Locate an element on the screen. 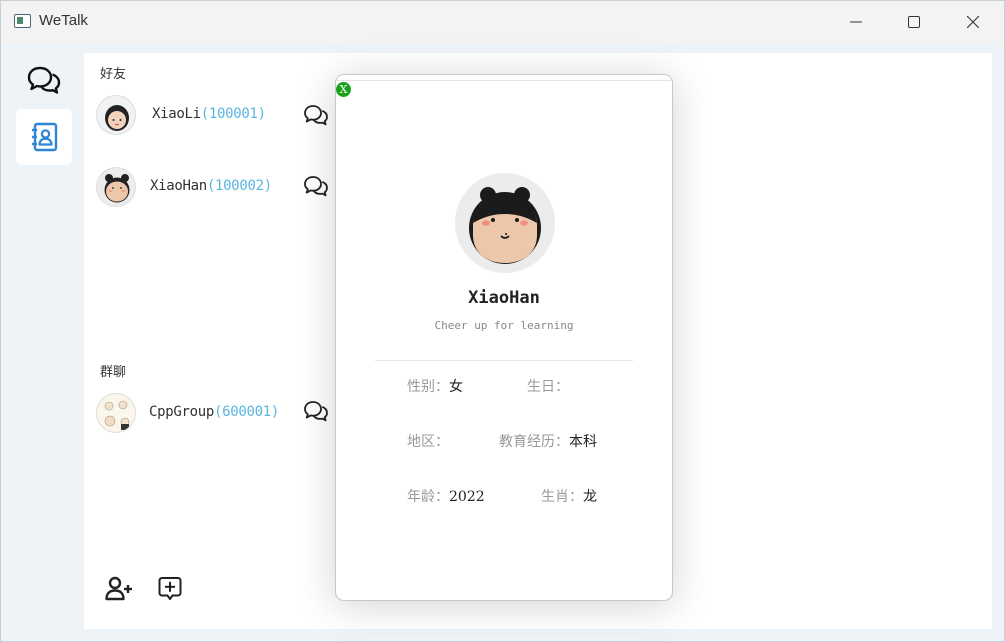  add-friend-button is located at coordinates (119, 589).